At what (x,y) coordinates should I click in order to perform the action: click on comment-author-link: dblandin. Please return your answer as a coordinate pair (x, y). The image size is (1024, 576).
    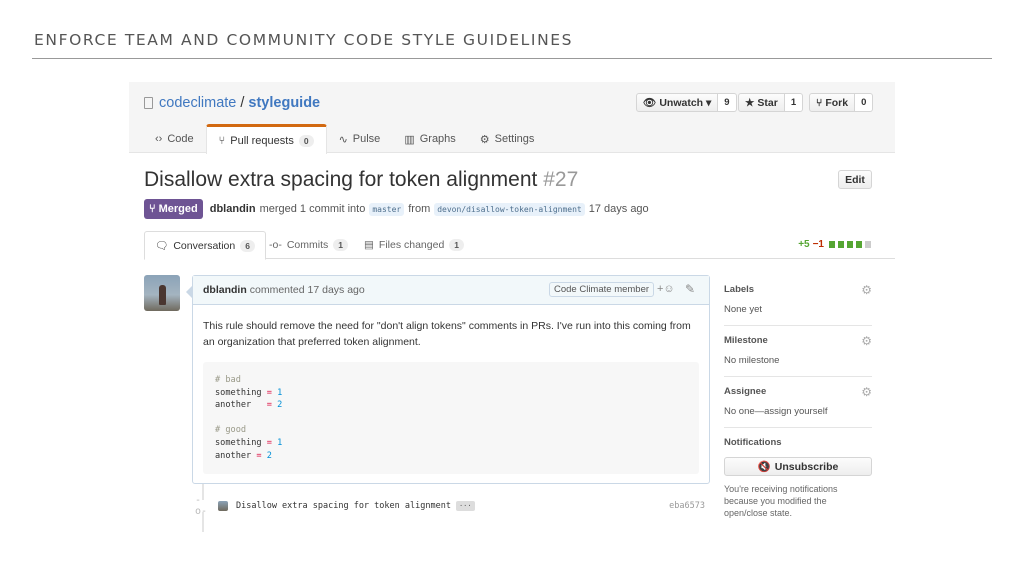
    Looking at the image, I should click on (225, 290).